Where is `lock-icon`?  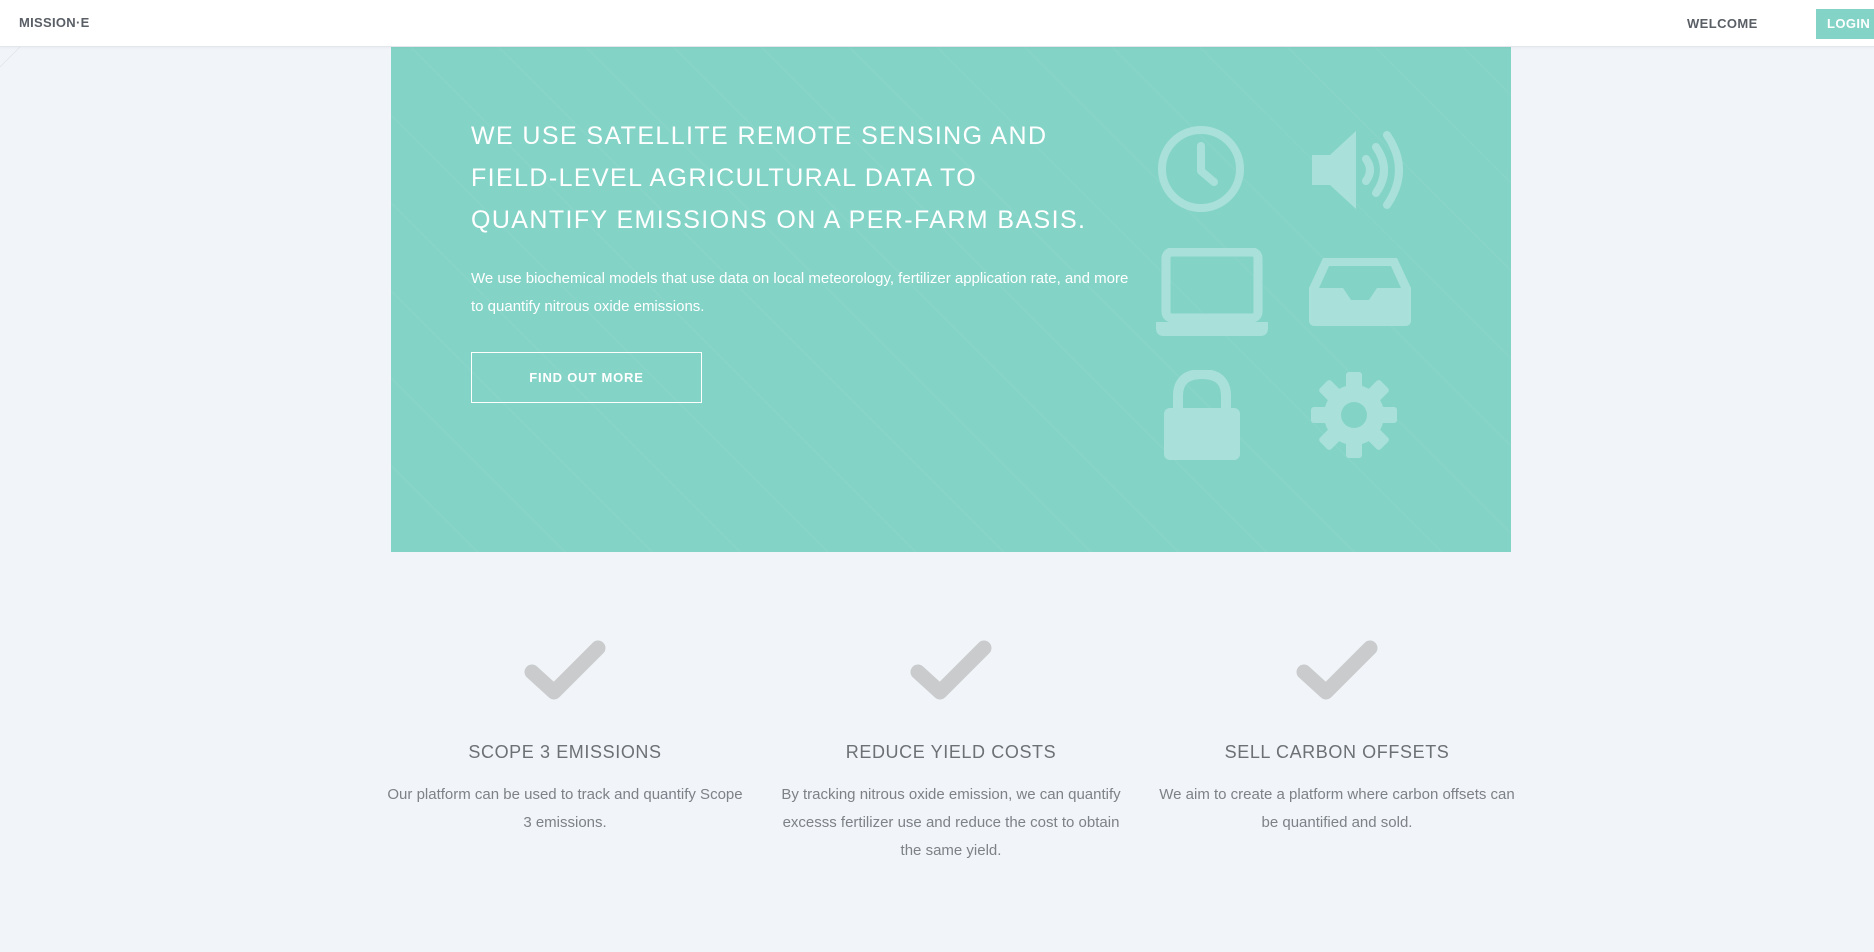 lock-icon is located at coordinates (1202, 415).